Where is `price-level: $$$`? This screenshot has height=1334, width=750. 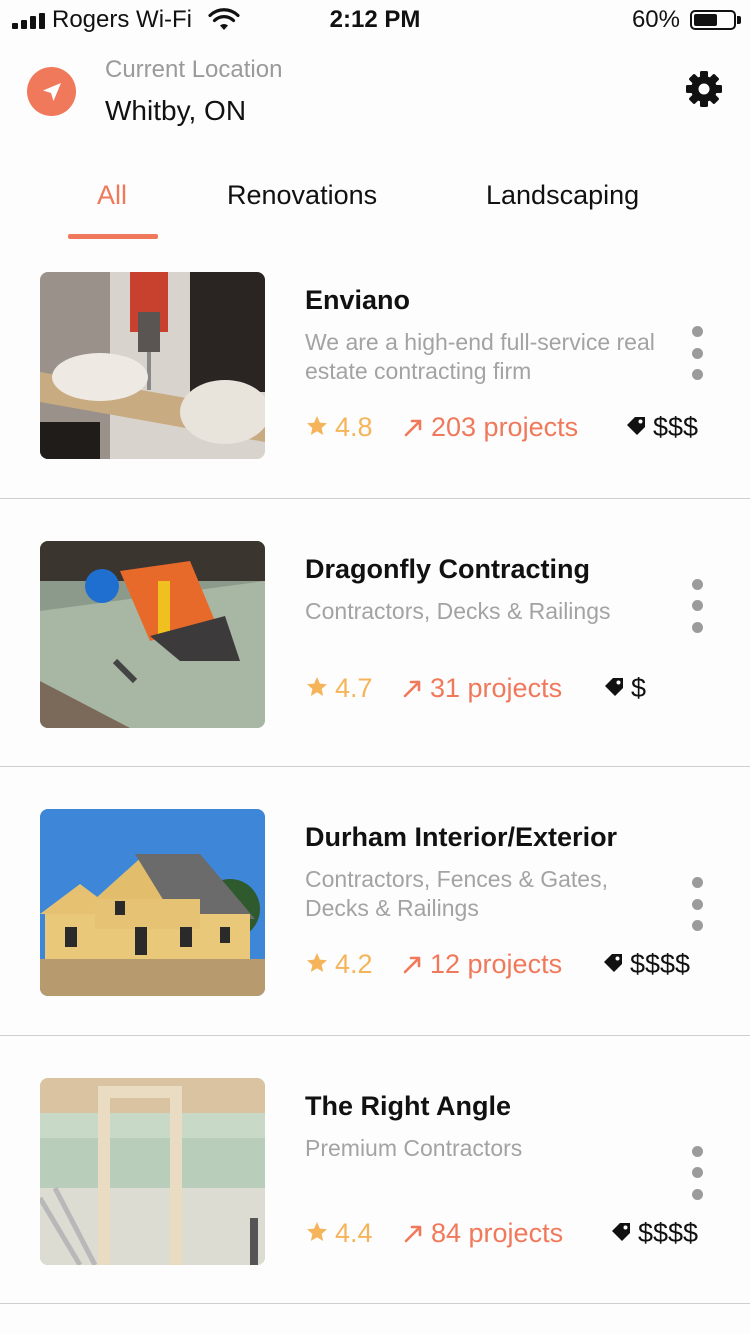
price-level: $$$ is located at coordinates (676, 427).